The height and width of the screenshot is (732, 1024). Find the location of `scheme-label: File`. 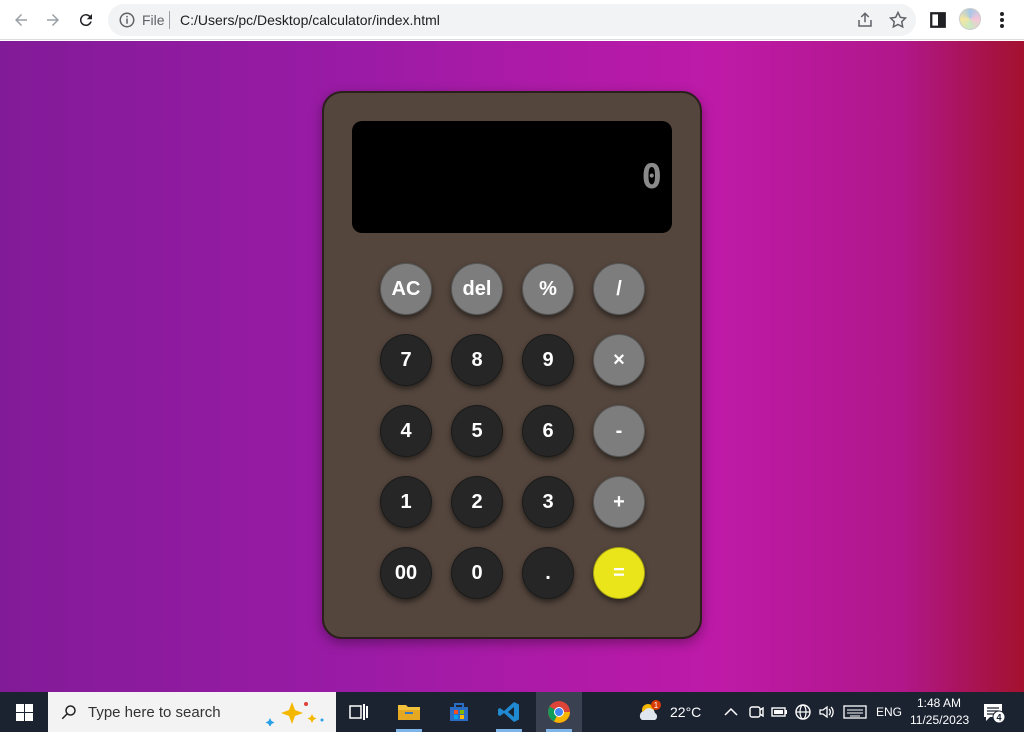

scheme-label: File is located at coordinates (153, 20).